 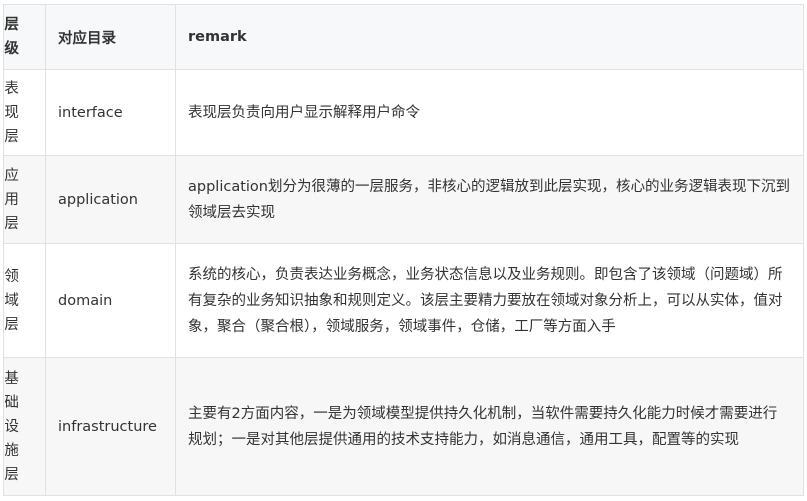 I want to click on header-remark: remark, so click(x=489, y=37).